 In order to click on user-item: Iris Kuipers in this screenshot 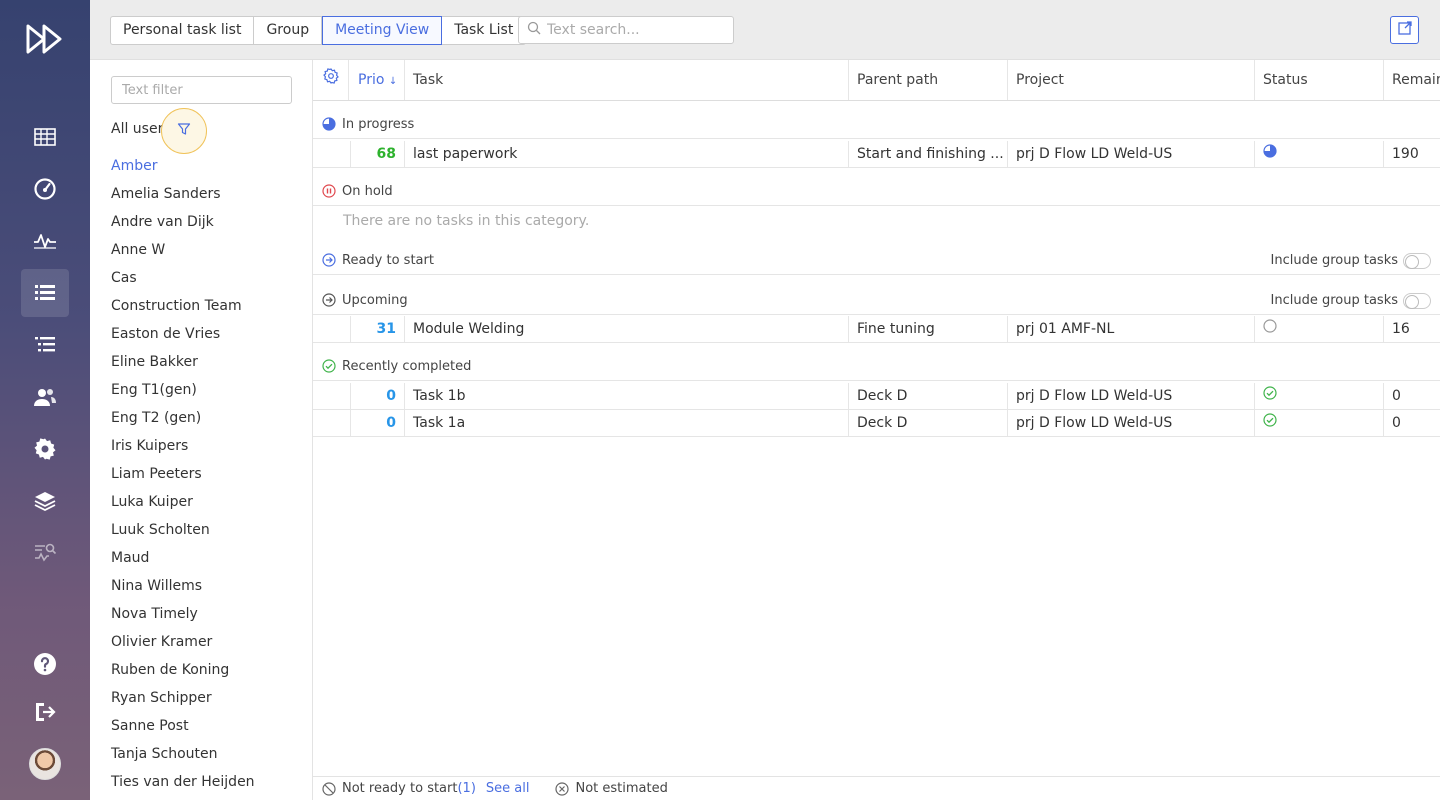, I will do `click(183, 449)`.